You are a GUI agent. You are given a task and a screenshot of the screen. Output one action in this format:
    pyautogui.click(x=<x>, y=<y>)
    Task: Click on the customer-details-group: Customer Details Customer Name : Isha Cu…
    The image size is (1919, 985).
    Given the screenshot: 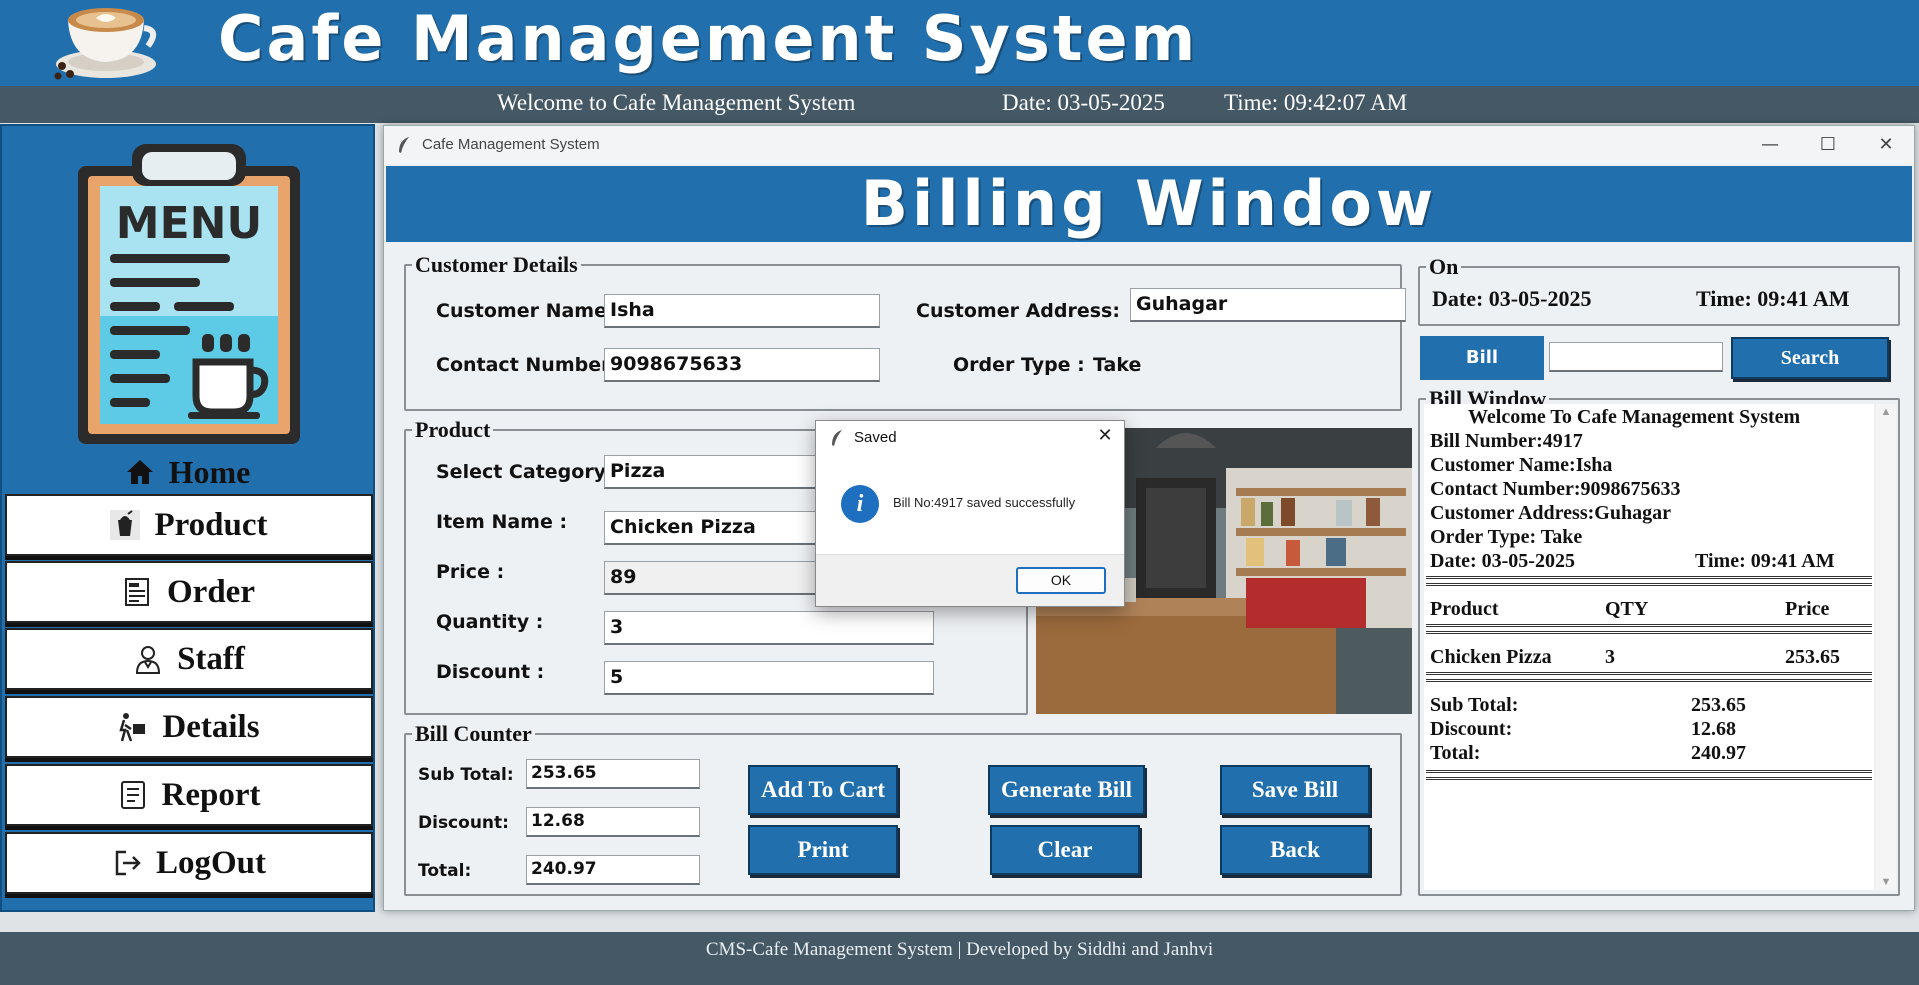 What is the action you would take?
    pyautogui.click(x=905, y=331)
    